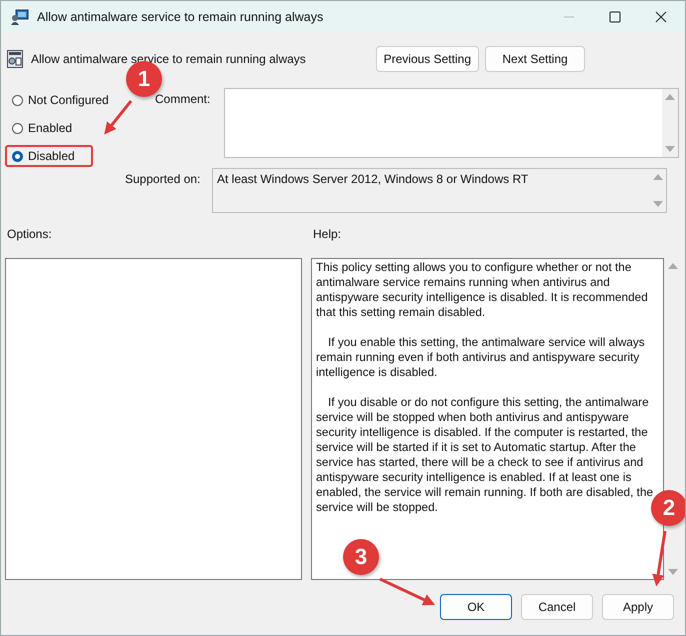  What do you see at coordinates (661, 16) in the screenshot?
I see `close-icon` at bounding box center [661, 16].